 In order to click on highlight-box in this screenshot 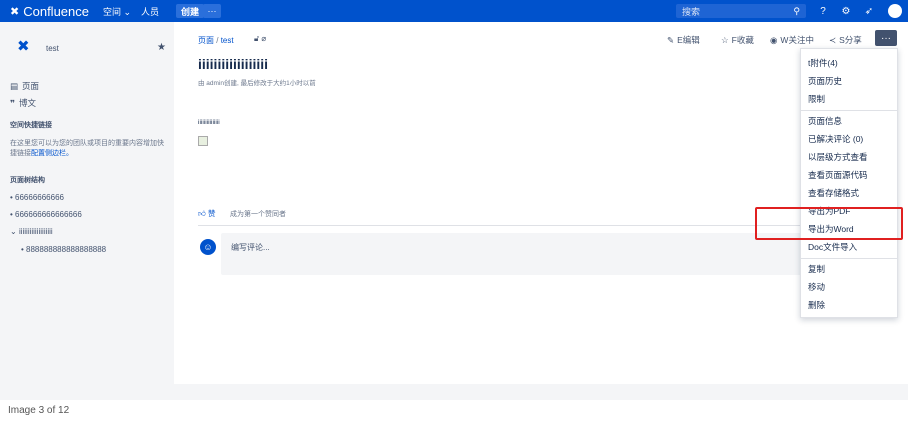, I will do `click(829, 223)`.